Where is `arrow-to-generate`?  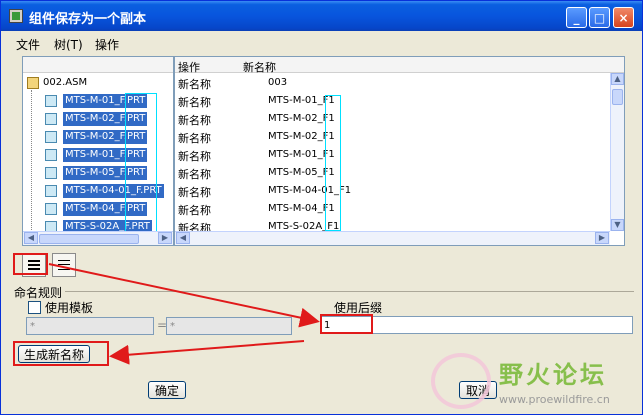
arrow-to-generate is located at coordinates (207, 352).